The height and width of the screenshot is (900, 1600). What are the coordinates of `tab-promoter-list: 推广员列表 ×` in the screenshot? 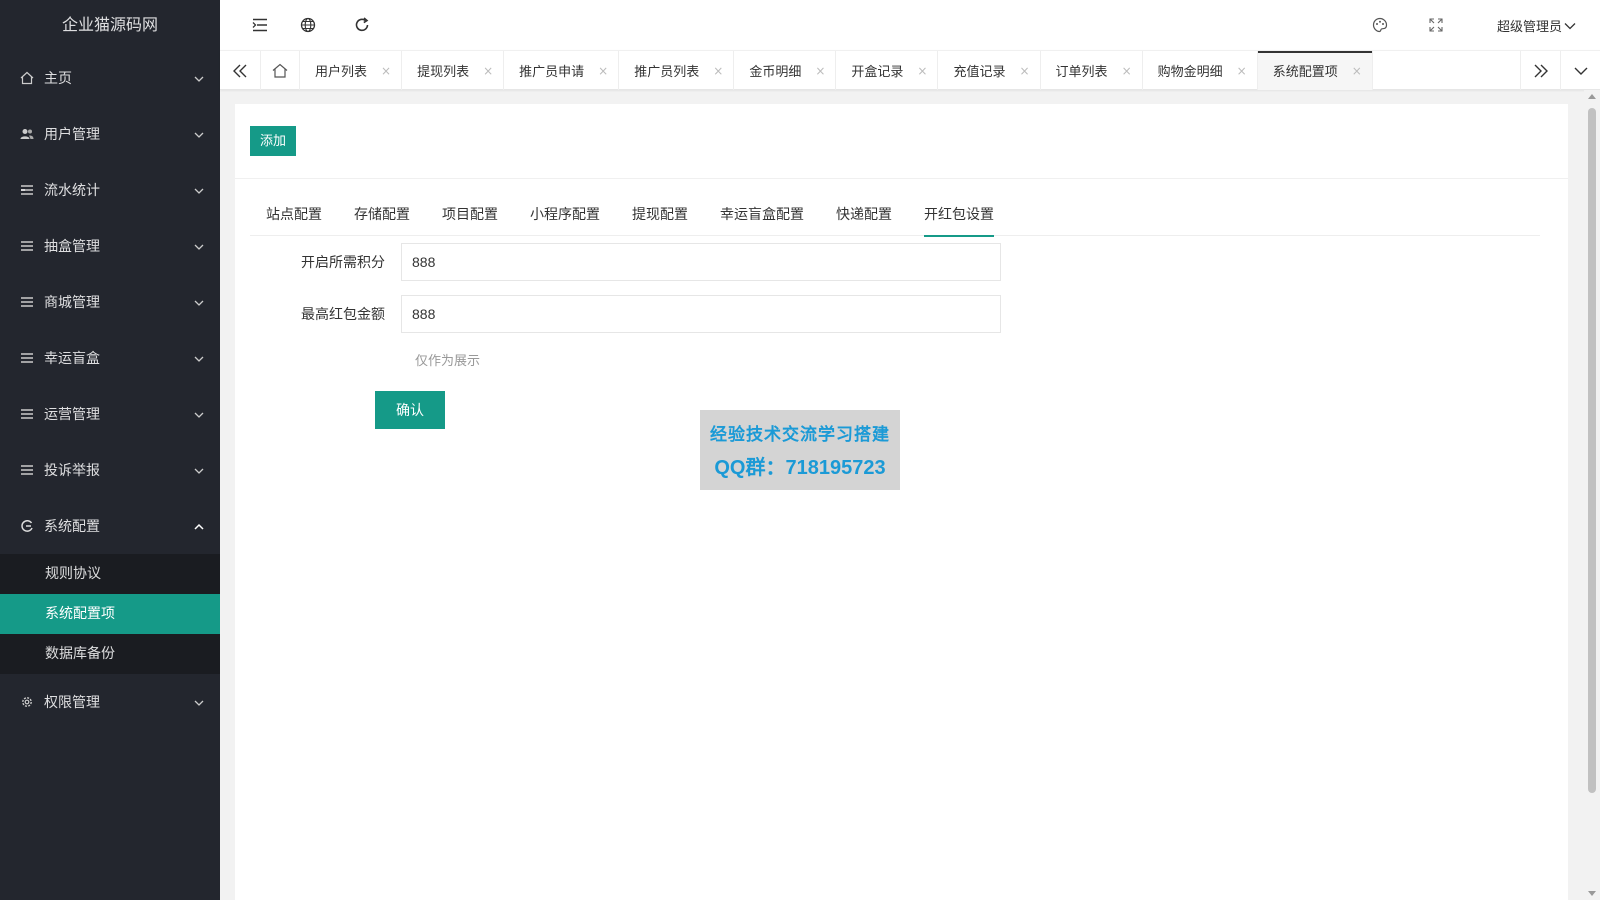 It's located at (677, 70).